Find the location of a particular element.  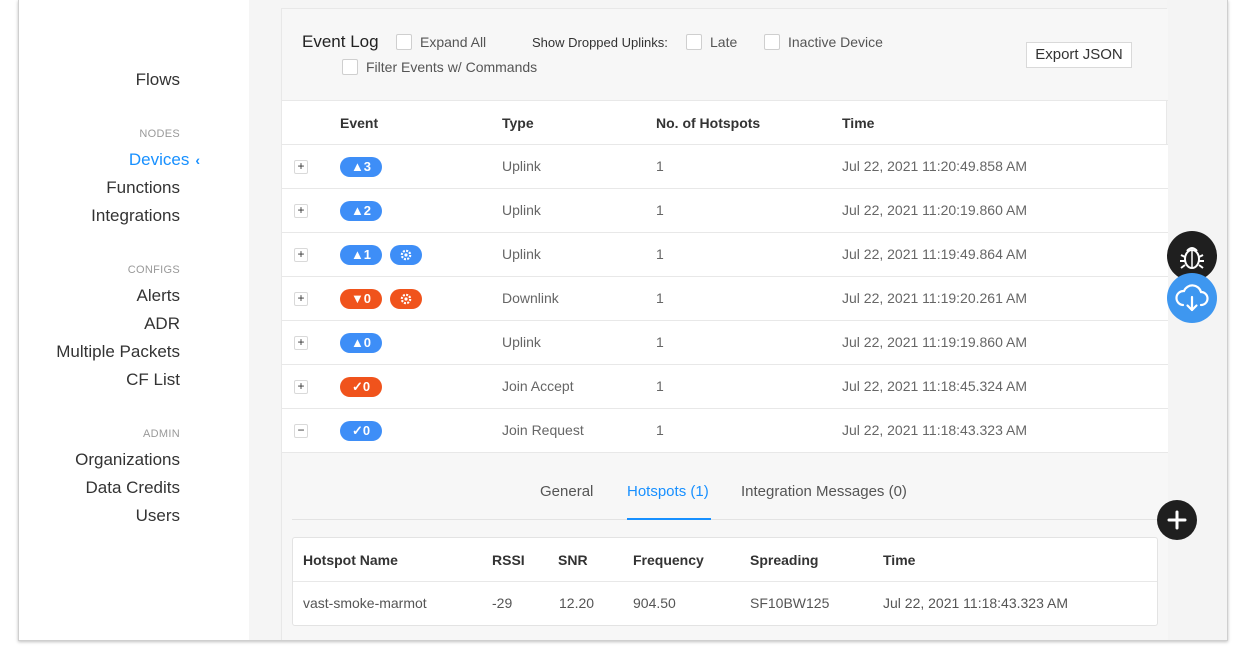

row-time: Jul 22, 2021 11:18:43.323 AM is located at coordinates (934, 430).